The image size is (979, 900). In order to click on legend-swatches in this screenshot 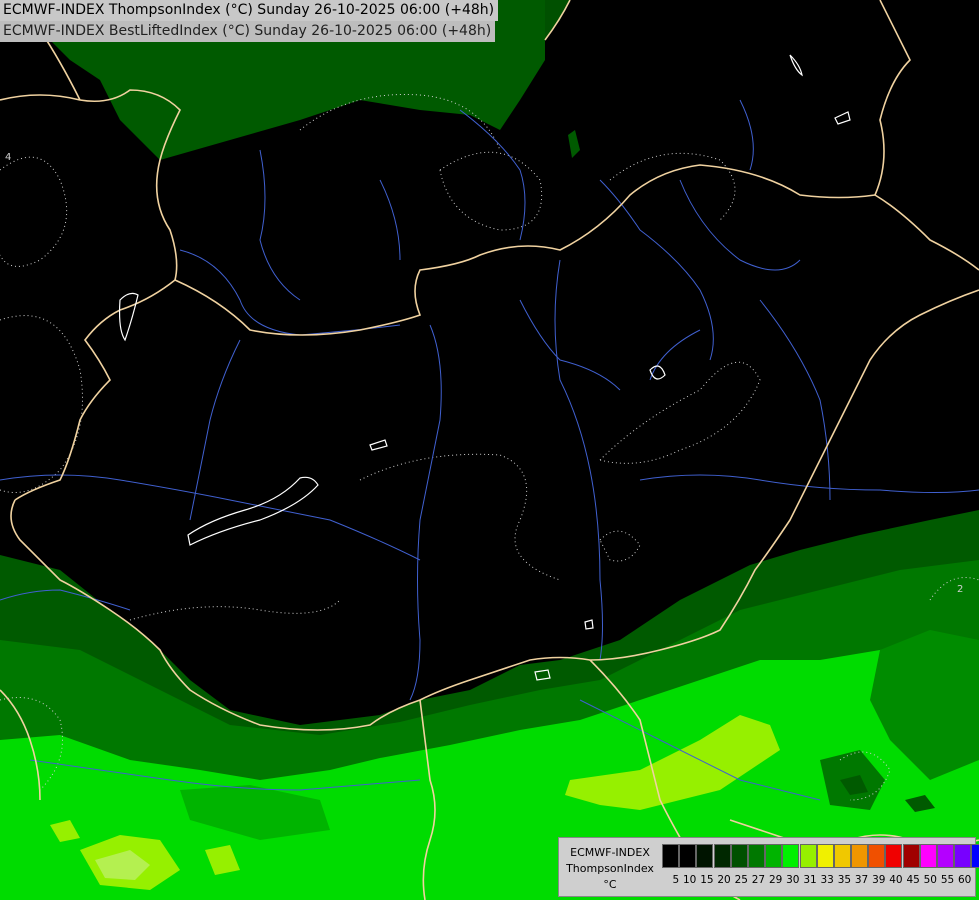, I will do `click(820, 856)`.